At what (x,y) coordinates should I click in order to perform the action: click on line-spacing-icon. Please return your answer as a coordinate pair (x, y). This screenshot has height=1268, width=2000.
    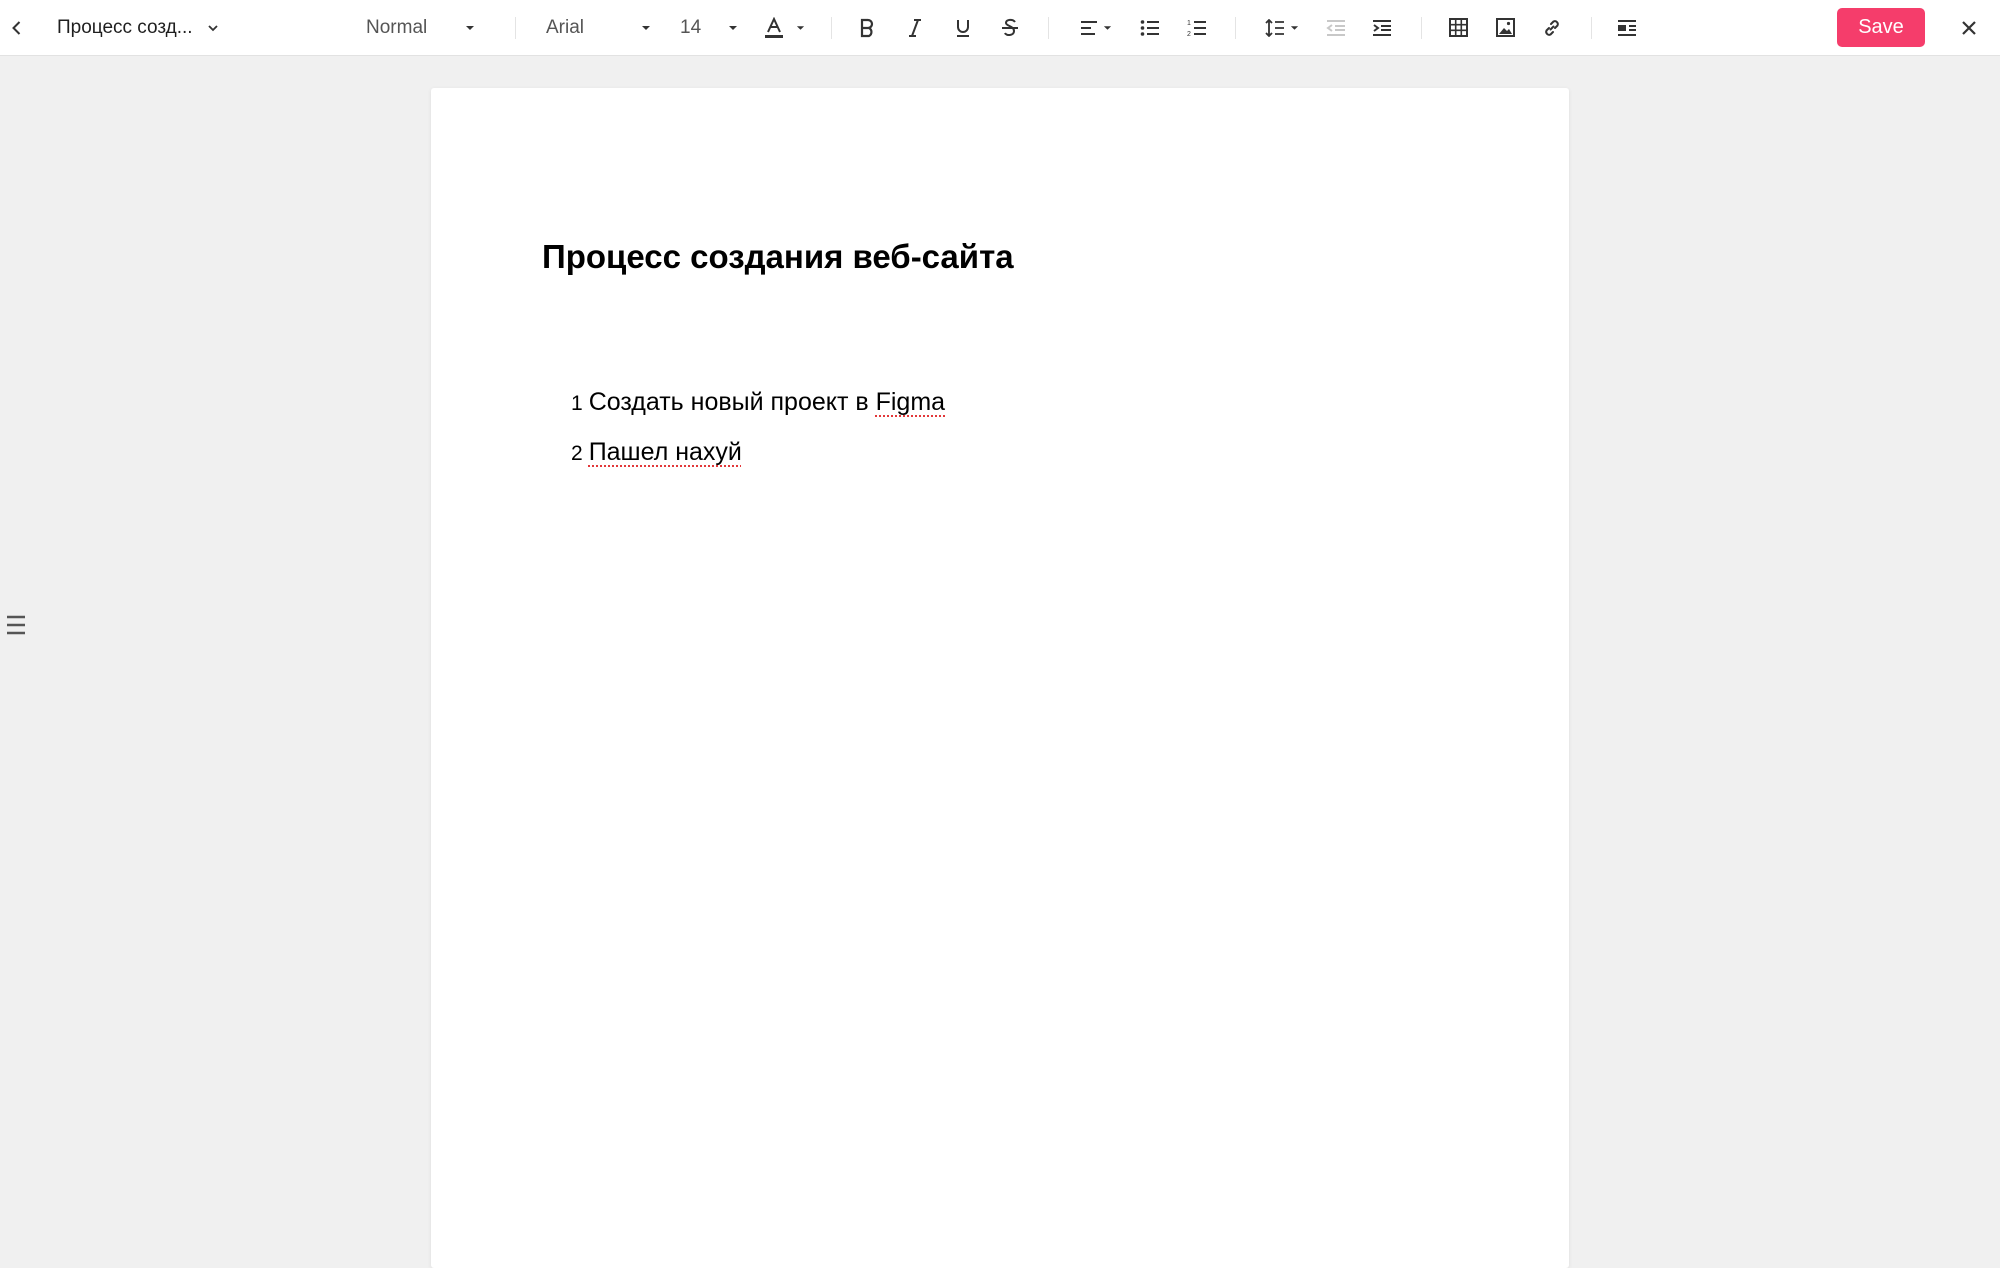
    Looking at the image, I should click on (1274, 27).